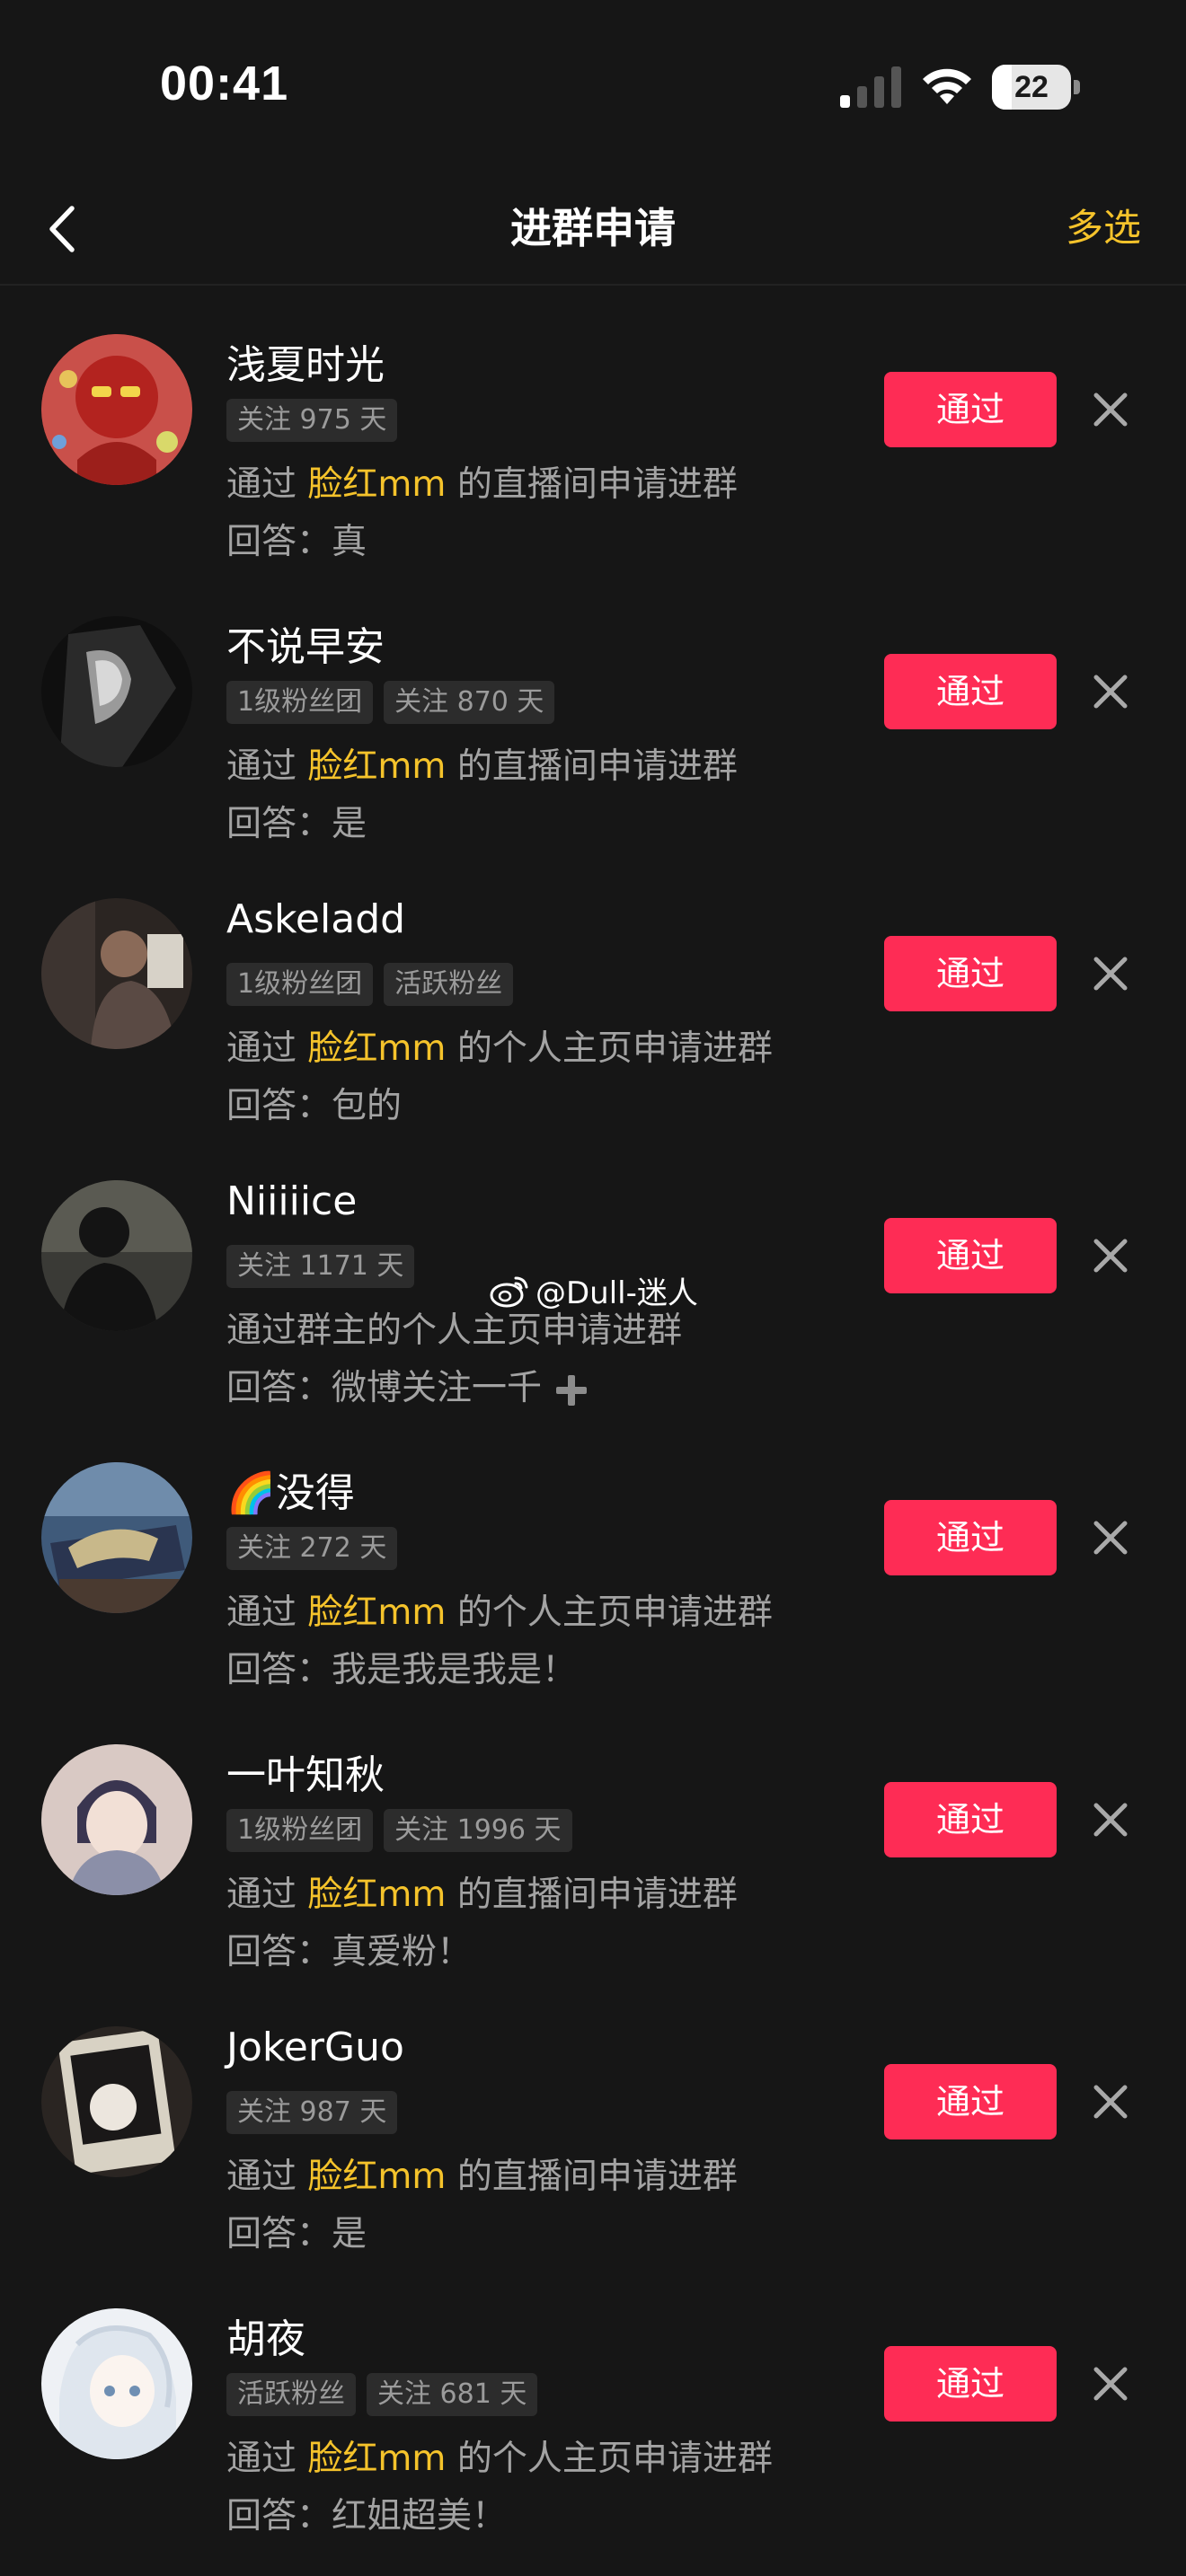 This screenshot has width=1186, height=2576. I want to click on applicant-name: JokerGuo, so click(315, 2047).